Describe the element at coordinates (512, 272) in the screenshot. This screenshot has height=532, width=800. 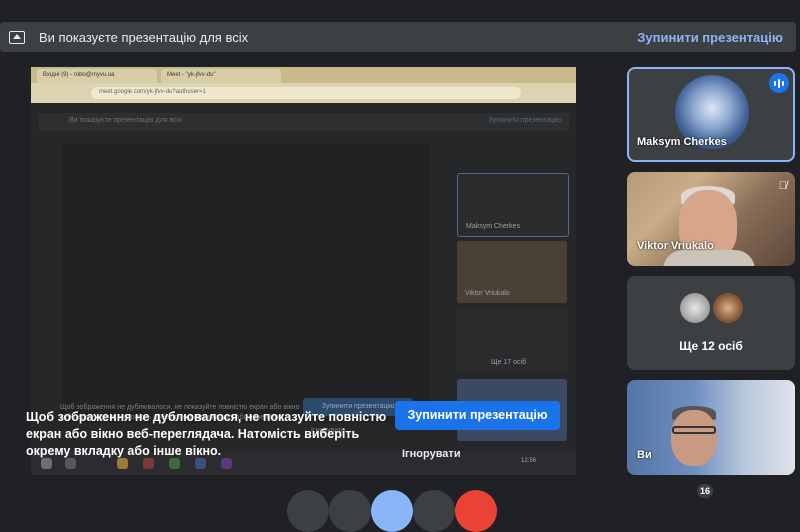
I see `inner-tile-2: Viktor Vriukalo` at that location.